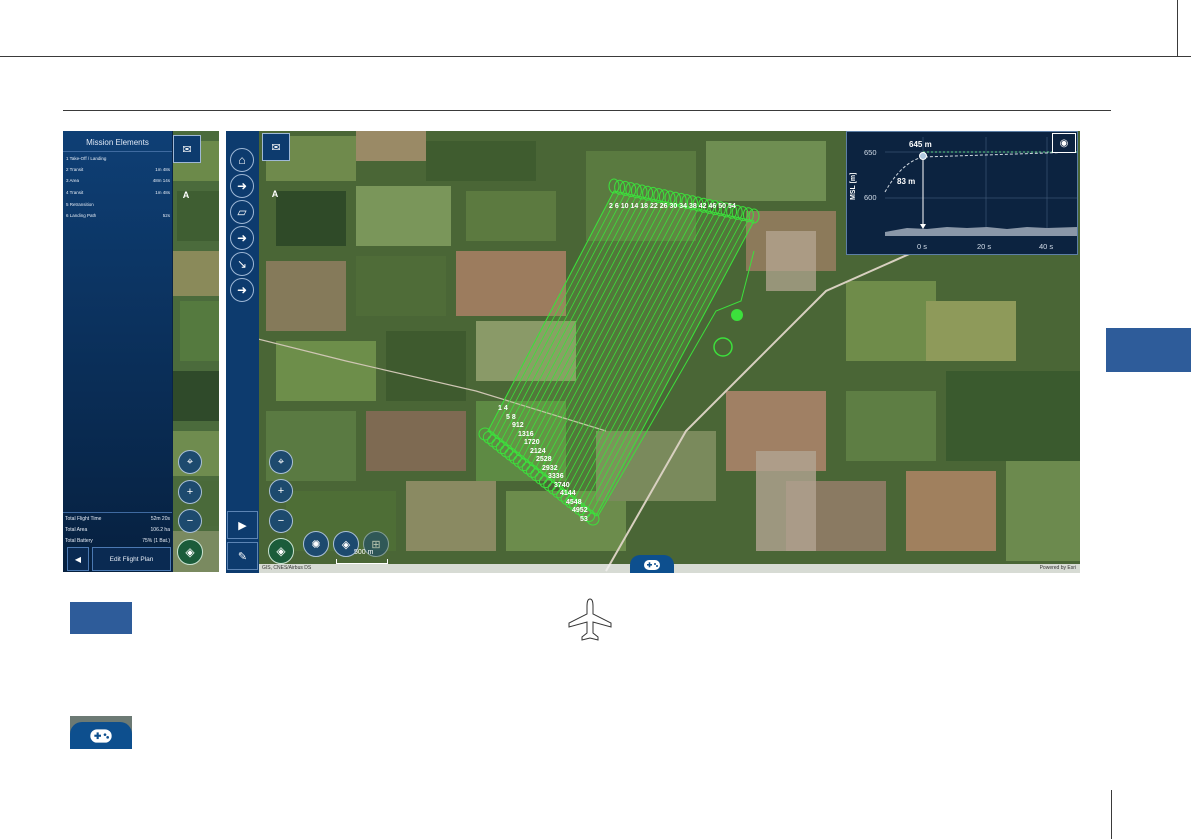 This screenshot has height=839, width=1191. Describe the element at coordinates (595, 56) in the screenshot. I see `top-rule` at that location.